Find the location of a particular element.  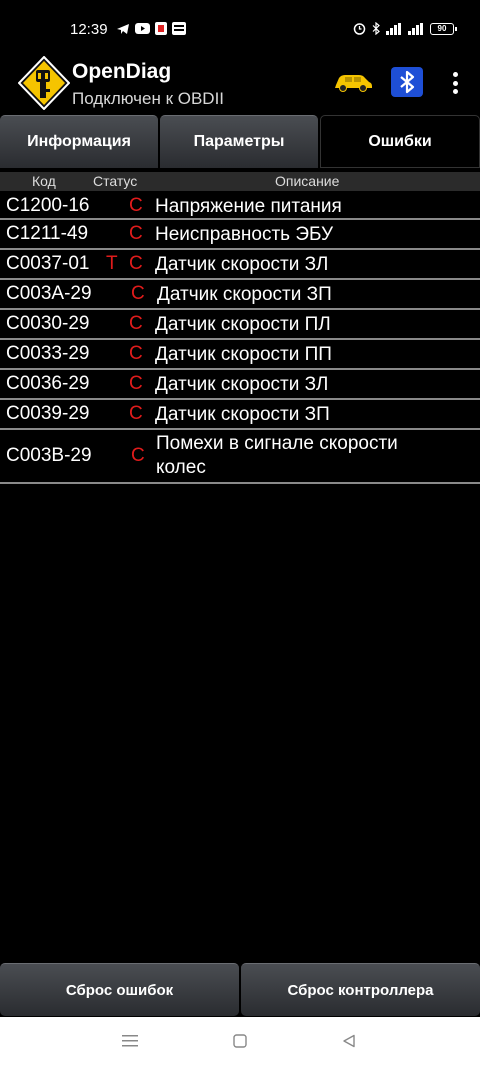

error-code: C003A-29 is located at coordinates (49, 293).